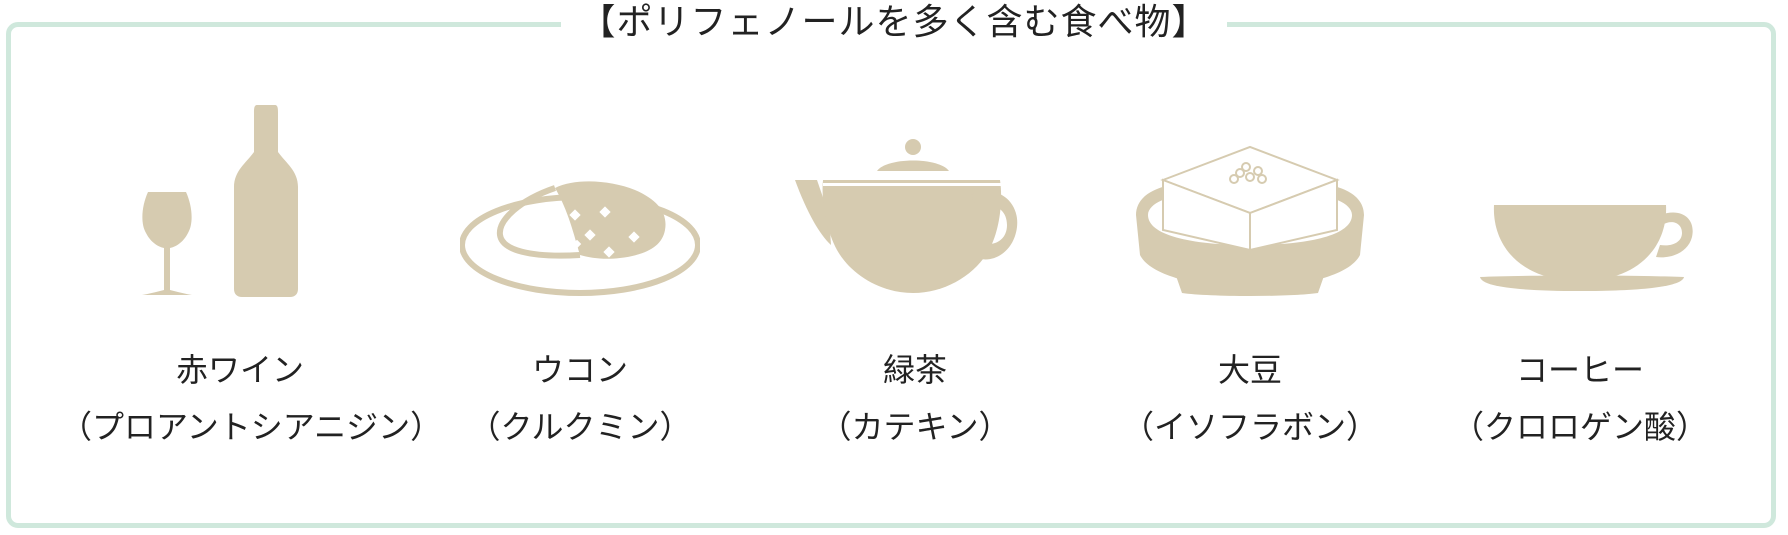 This screenshot has height=535, width=1788. Describe the element at coordinates (1250, 220) in the screenshot. I see `tofu-icon` at that location.